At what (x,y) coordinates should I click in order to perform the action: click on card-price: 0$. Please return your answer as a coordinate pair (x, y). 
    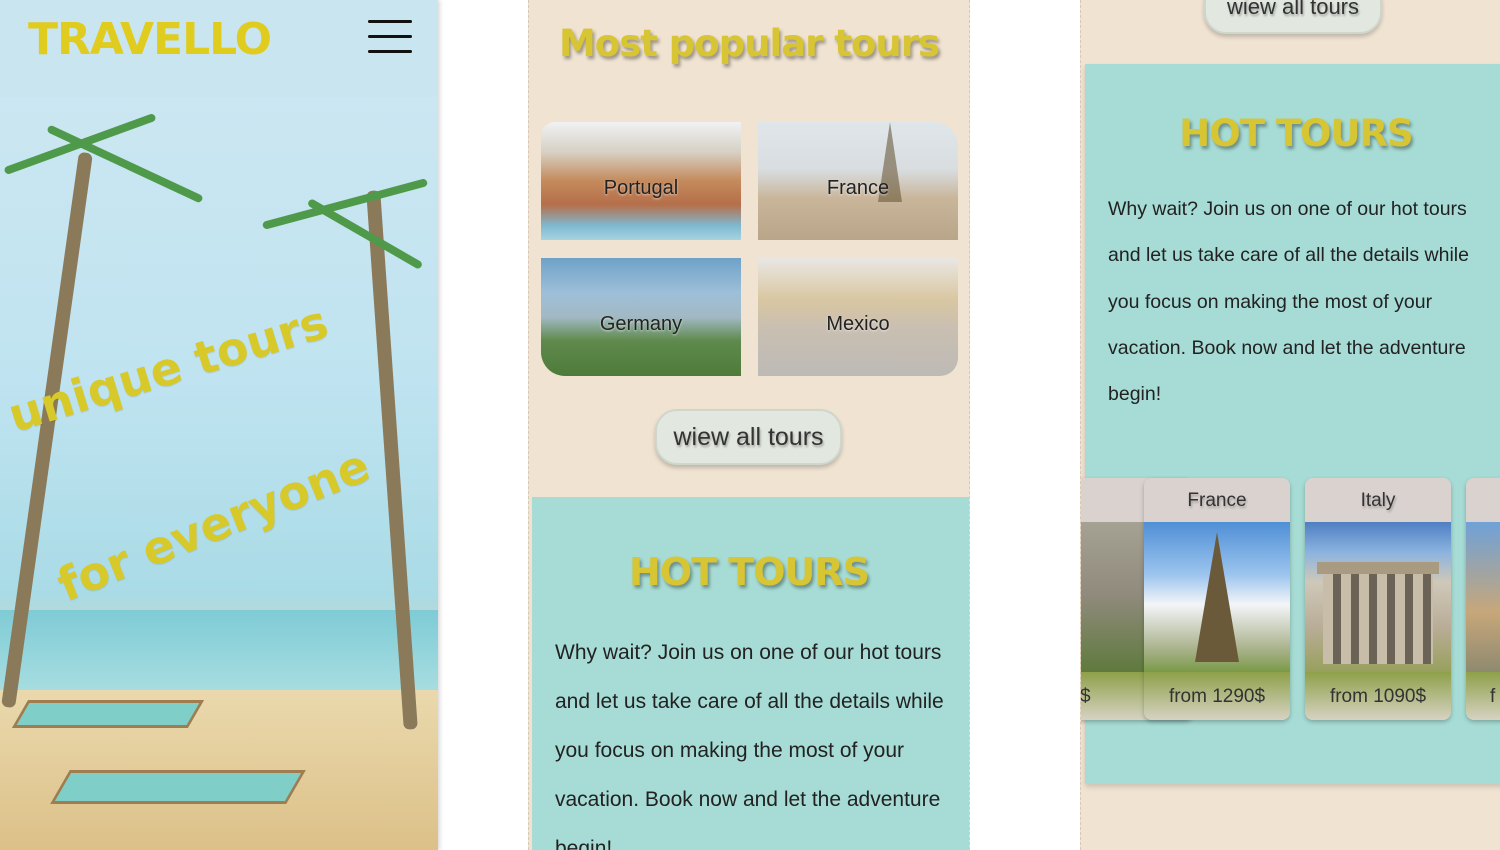
    Looking at the image, I should click on (1085, 696).